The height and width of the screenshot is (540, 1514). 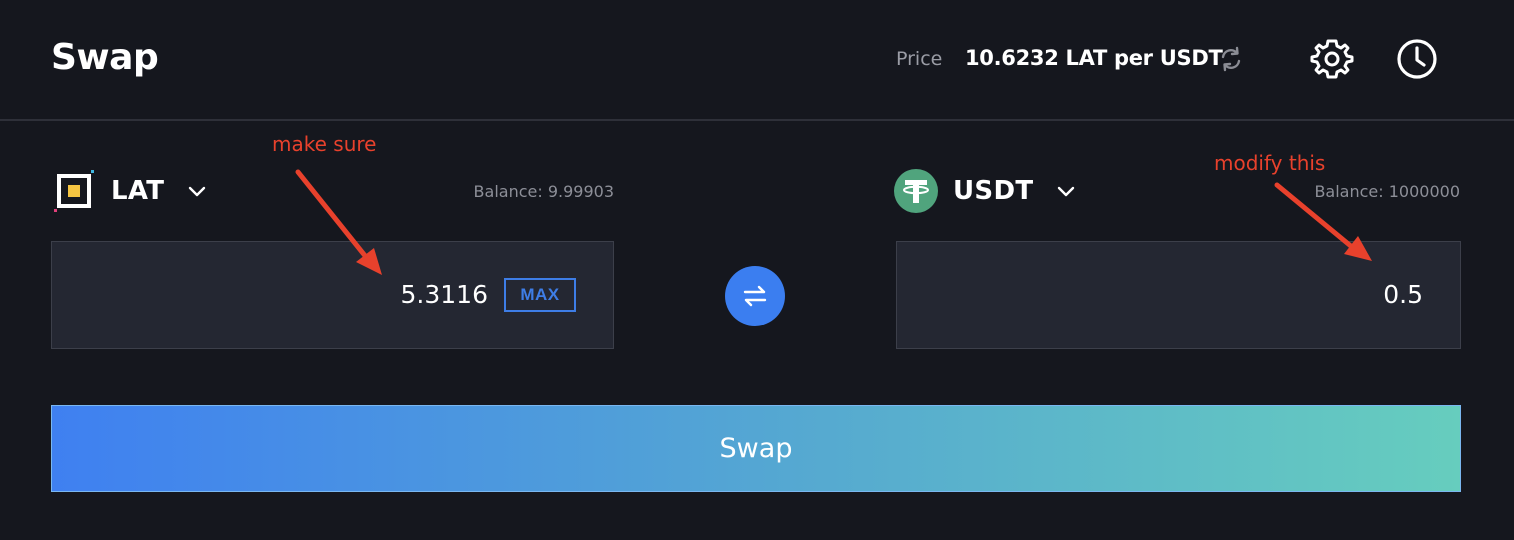 I want to click on from-balance: Balance: 9.99903, so click(x=543, y=191).